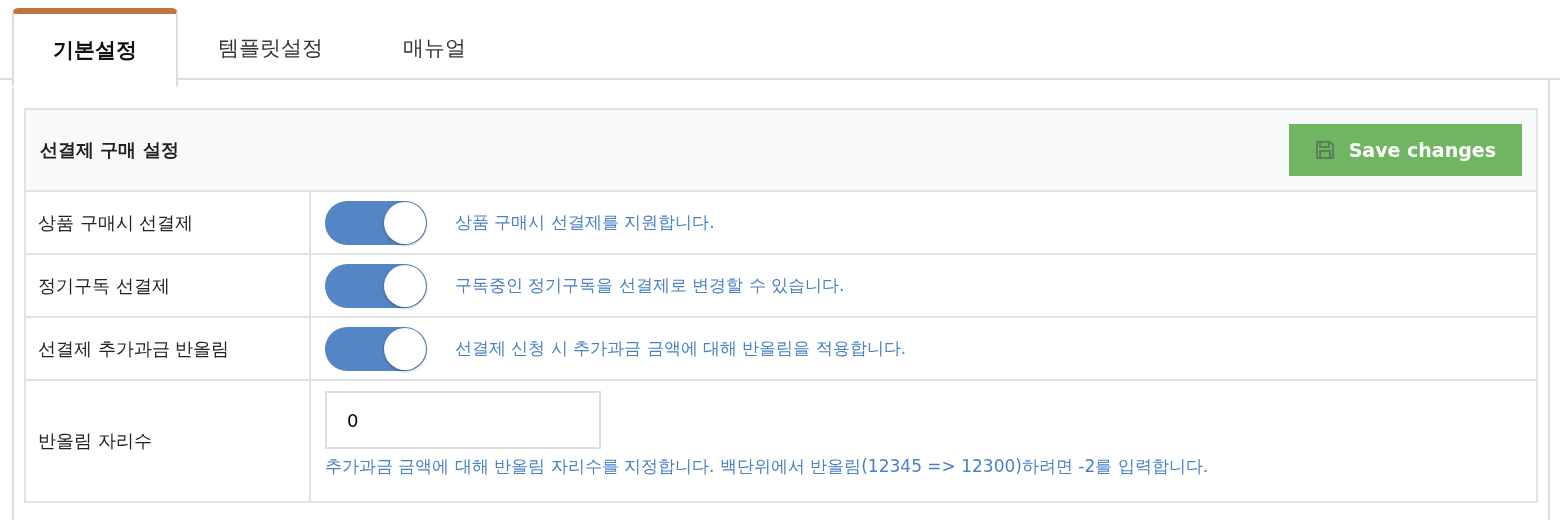 The width and height of the screenshot is (1560, 522). What do you see at coordinates (1324, 150) in the screenshot?
I see `save-icon` at bounding box center [1324, 150].